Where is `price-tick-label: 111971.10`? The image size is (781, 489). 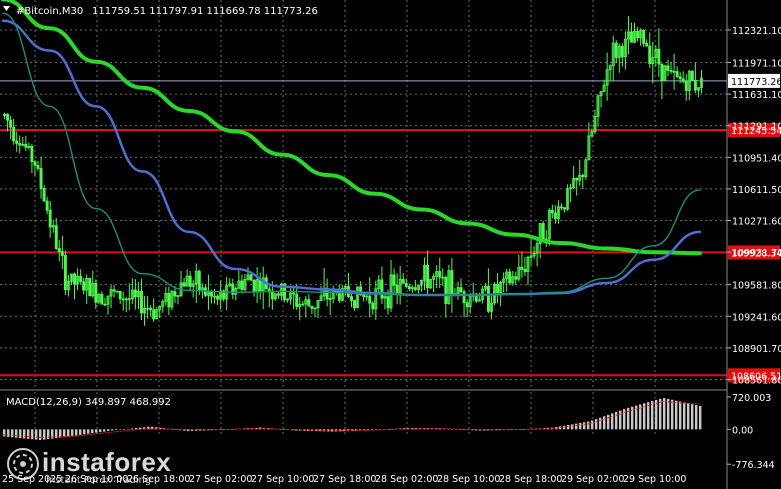 price-tick-label: 111971.10 is located at coordinates (756, 64).